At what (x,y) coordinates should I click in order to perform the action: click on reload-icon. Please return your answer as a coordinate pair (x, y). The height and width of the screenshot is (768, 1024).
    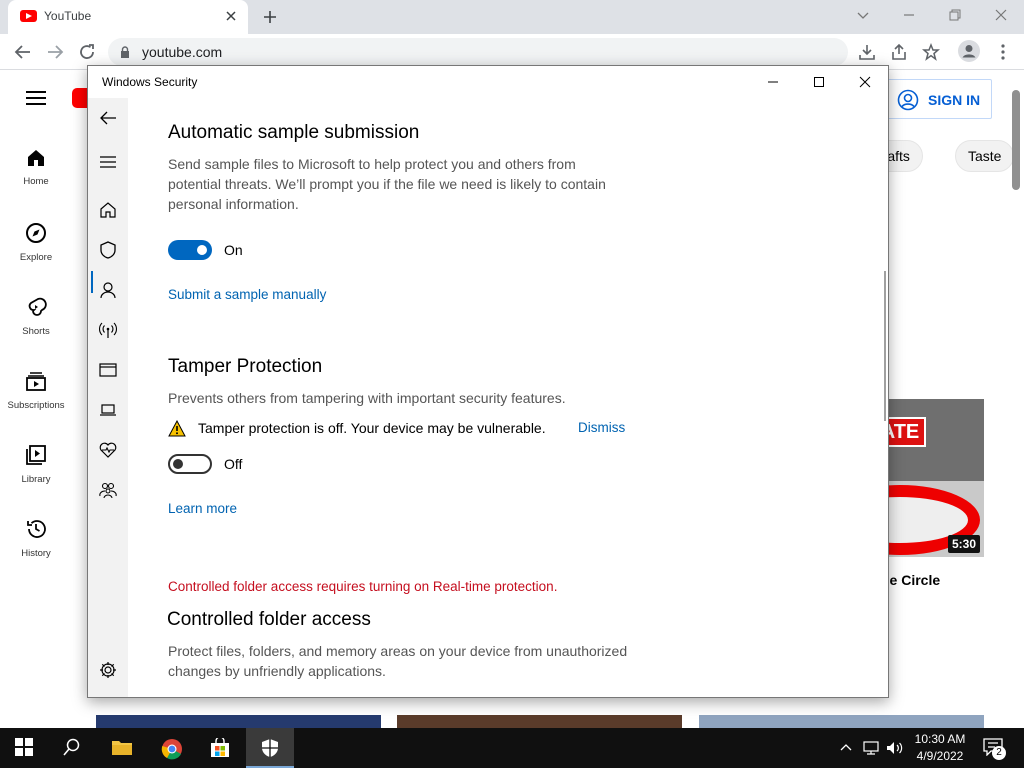
    Looking at the image, I should click on (87, 52).